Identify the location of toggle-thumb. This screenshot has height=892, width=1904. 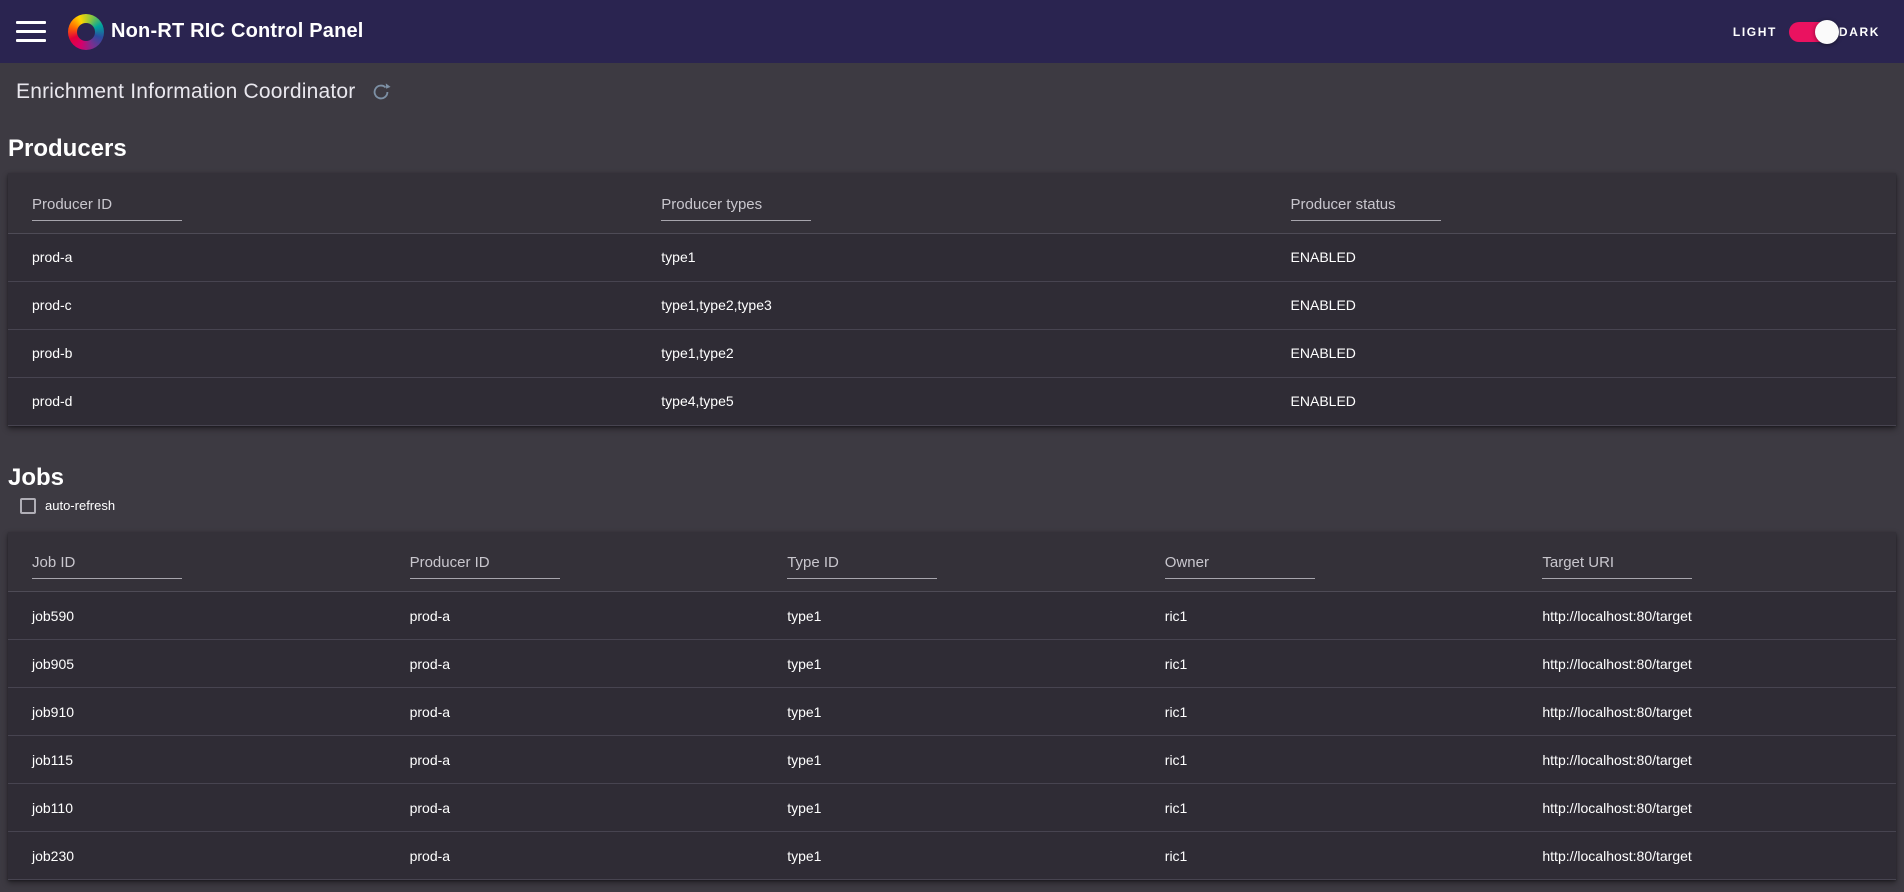
(1826, 31).